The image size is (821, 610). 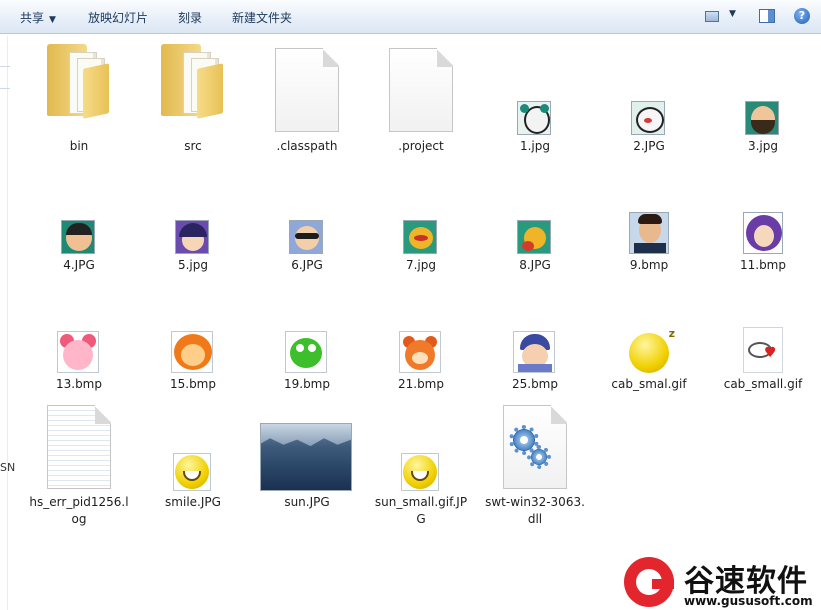 What do you see at coordinates (8, 467) in the screenshot?
I see `navigation-pane-text: SN` at bounding box center [8, 467].